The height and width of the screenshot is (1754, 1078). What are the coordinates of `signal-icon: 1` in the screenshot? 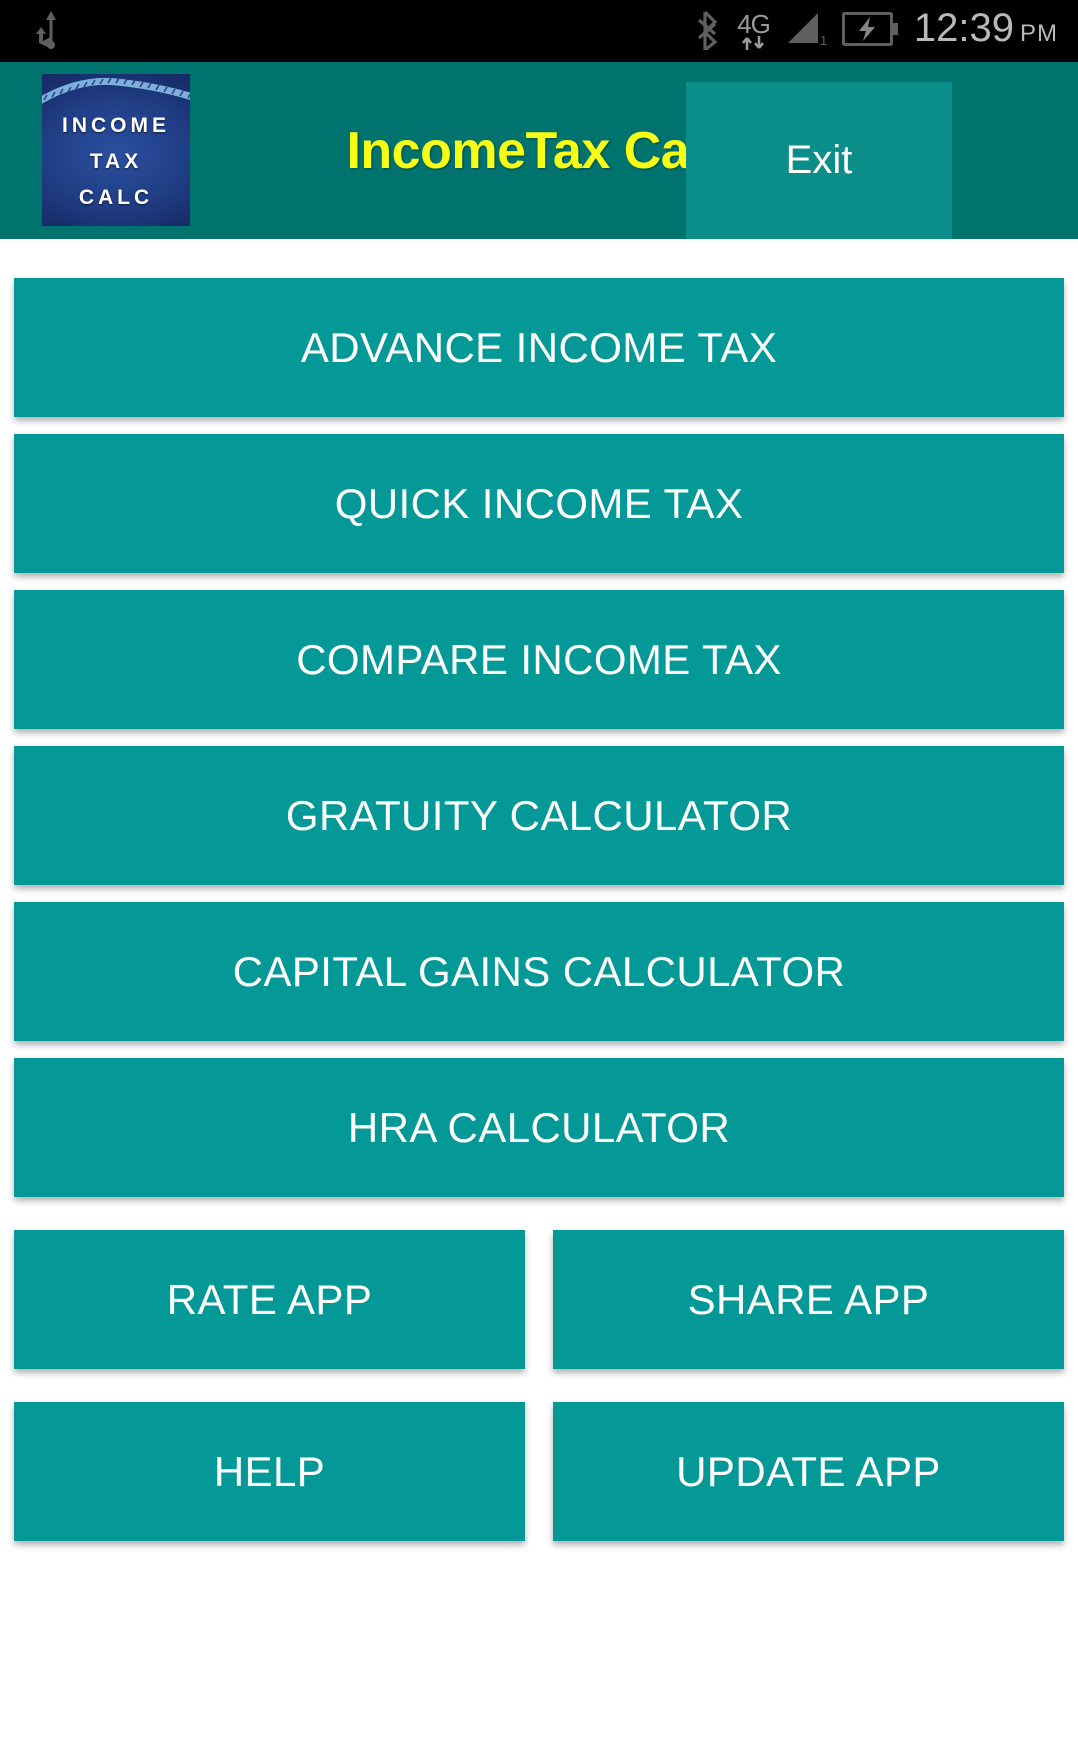 It's located at (806, 31).